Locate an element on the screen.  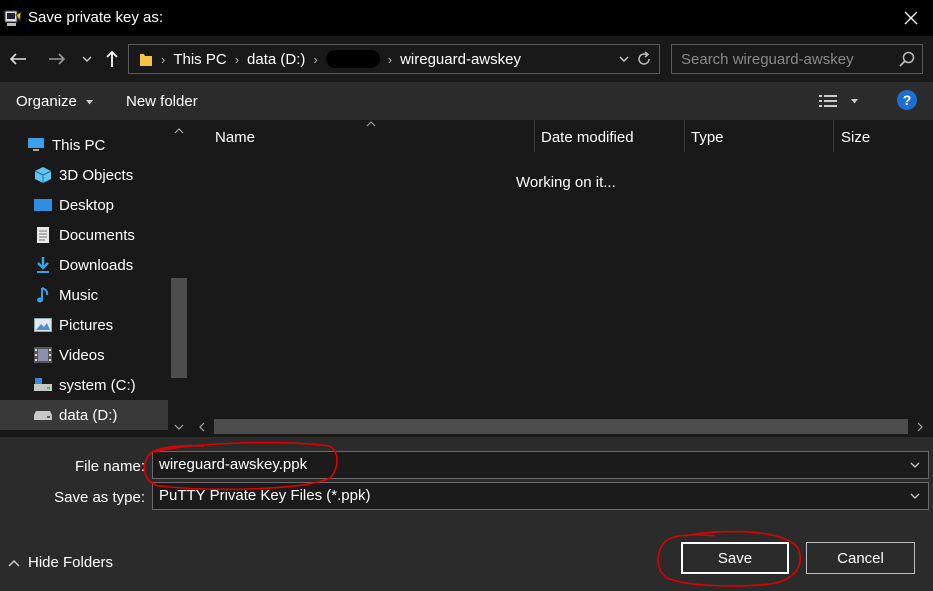
new-folder-button: New folder is located at coordinates (162, 101).